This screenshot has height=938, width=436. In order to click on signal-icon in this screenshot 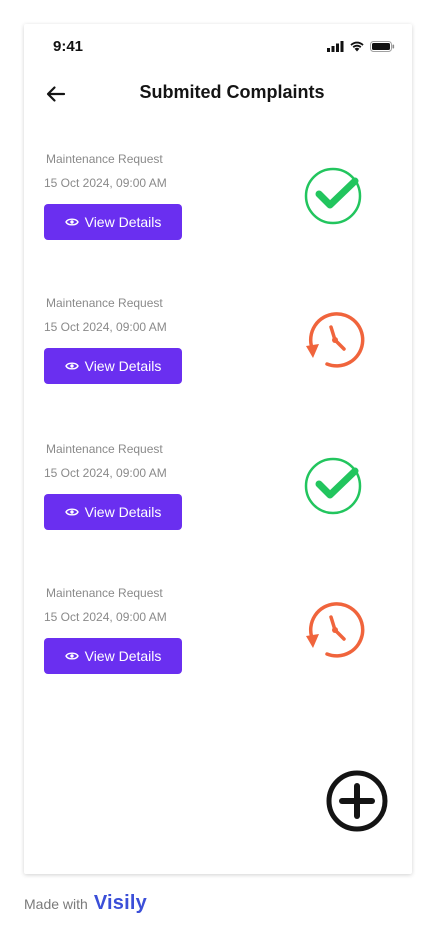, I will do `click(335, 46)`.